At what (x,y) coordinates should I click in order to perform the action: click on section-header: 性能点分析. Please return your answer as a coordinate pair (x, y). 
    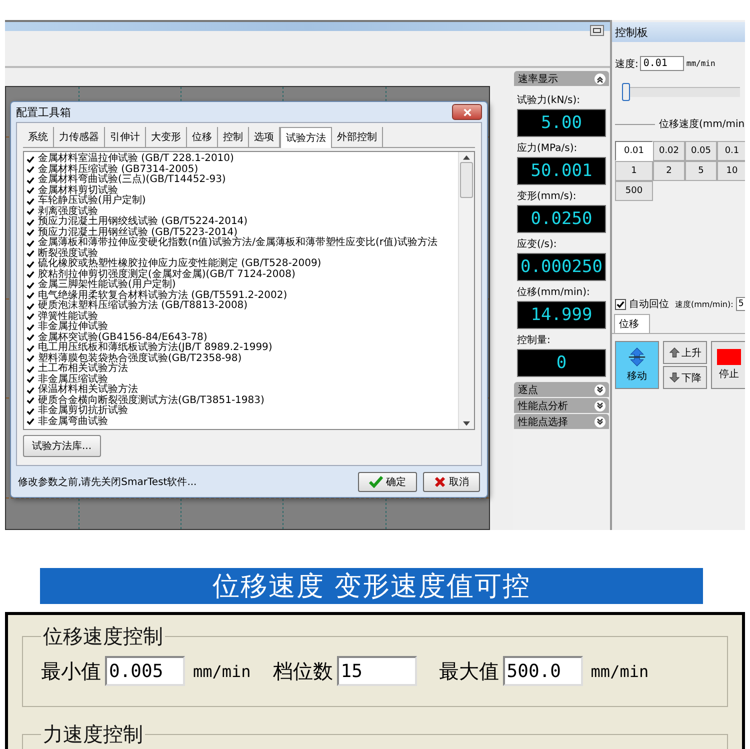
    Looking at the image, I should click on (561, 405).